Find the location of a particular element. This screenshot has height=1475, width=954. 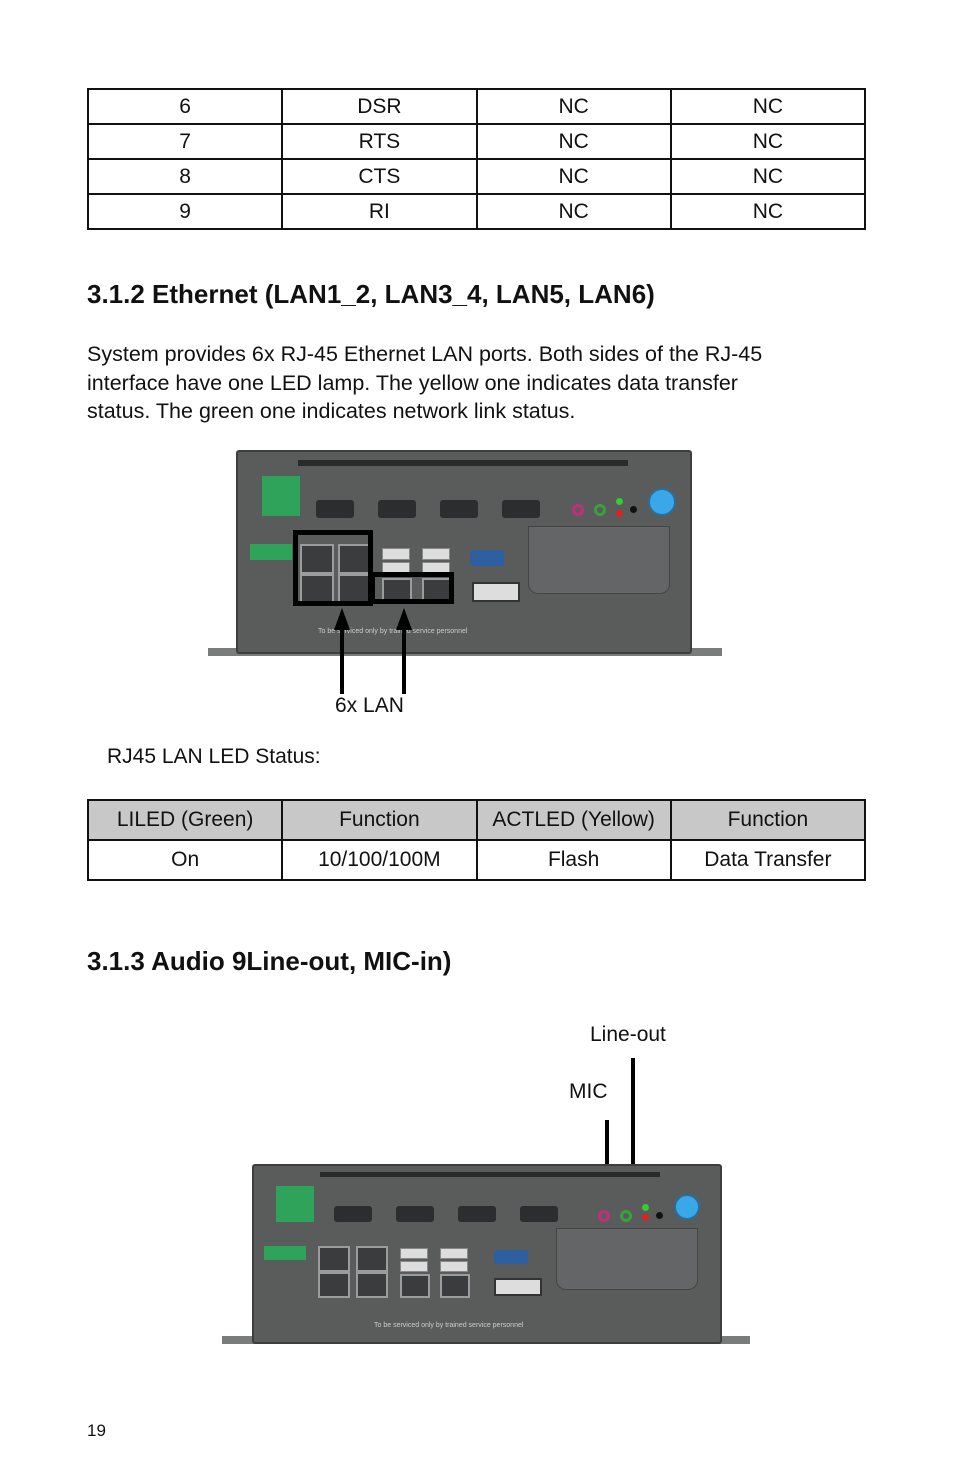

table-cell: 6 is located at coordinates (185, 106).